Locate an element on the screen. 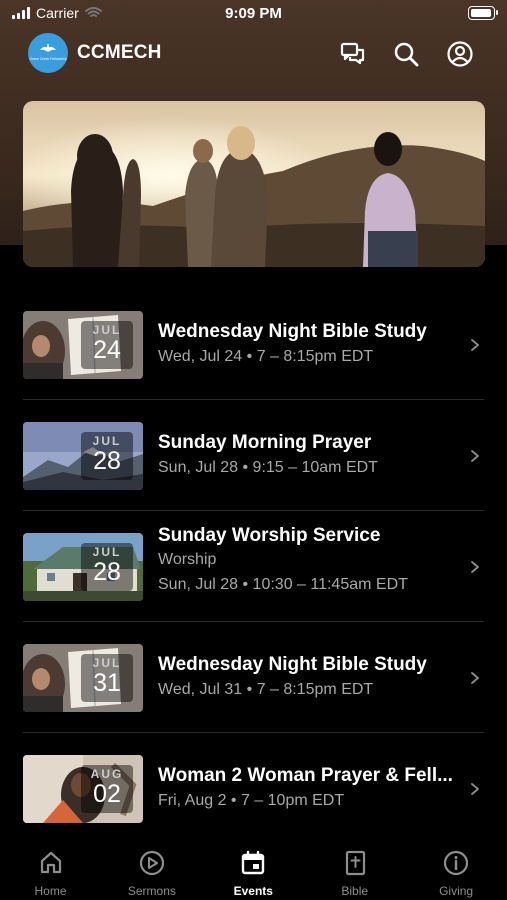  battery-fill is located at coordinates (481, 13).